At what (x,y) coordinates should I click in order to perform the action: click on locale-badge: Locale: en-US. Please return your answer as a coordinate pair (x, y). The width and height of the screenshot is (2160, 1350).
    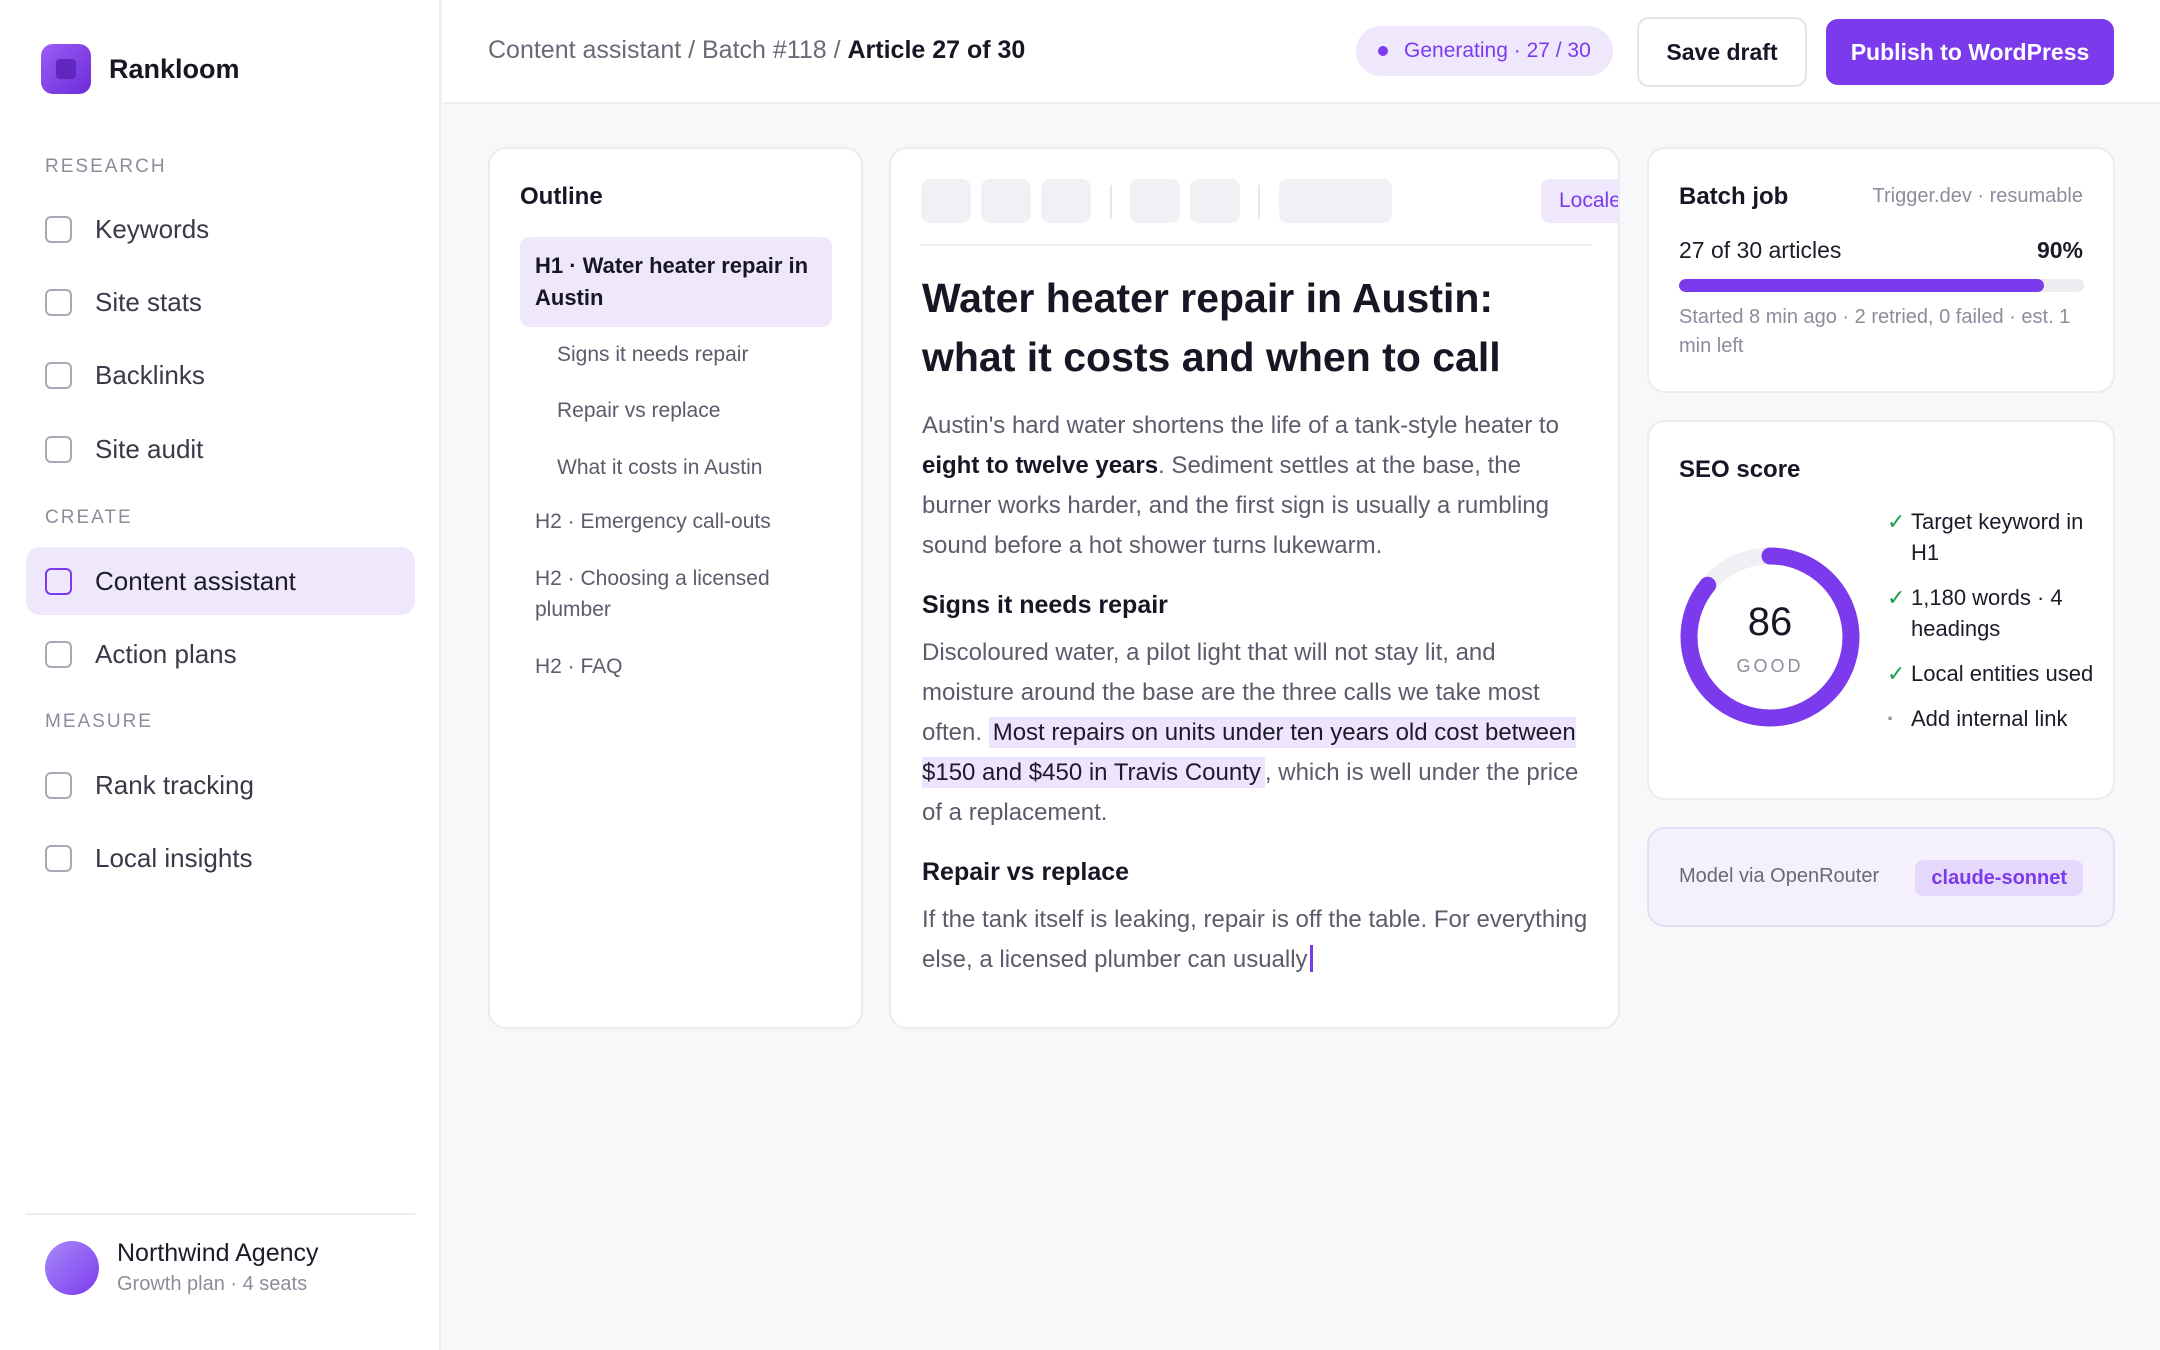
    Looking at the image, I should click on (1579, 201).